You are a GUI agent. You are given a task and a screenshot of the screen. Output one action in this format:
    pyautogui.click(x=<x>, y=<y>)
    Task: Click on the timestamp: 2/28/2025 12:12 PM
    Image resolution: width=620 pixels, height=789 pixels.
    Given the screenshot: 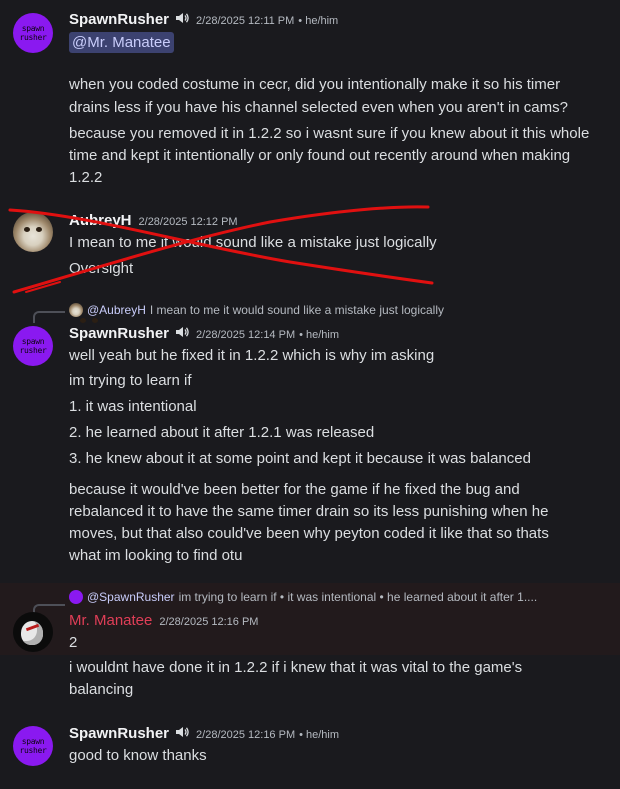 What is the action you would take?
    pyautogui.click(x=188, y=222)
    